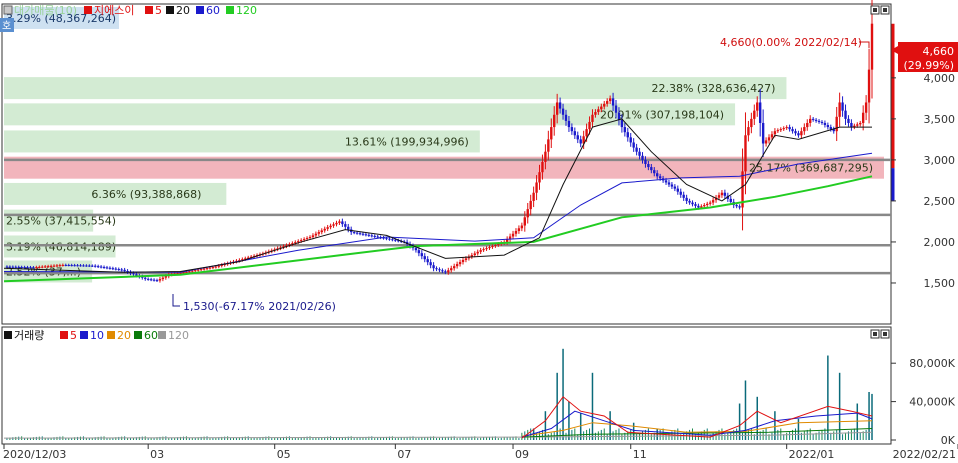 The height and width of the screenshot is (463, 958). What do you see at coordinates (88, 10) in the screenshot?
I see `legend-swatch-stock` at bounding box center [88, 10].